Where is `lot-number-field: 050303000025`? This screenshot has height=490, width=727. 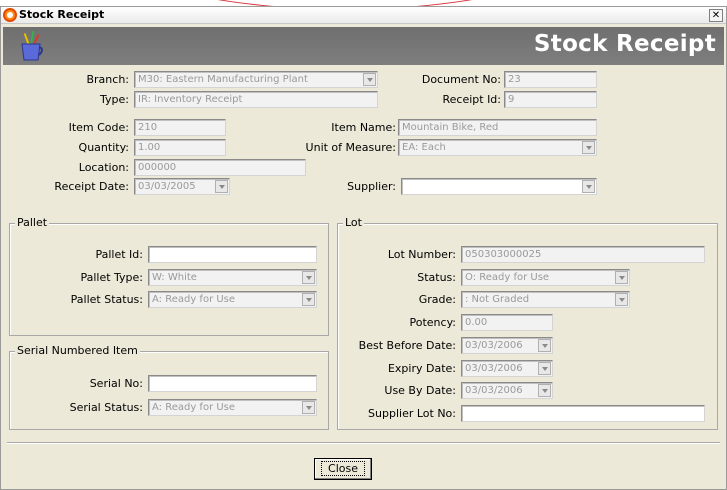 lot-number-field: 050303000025 is located at coordinates (583, 254).